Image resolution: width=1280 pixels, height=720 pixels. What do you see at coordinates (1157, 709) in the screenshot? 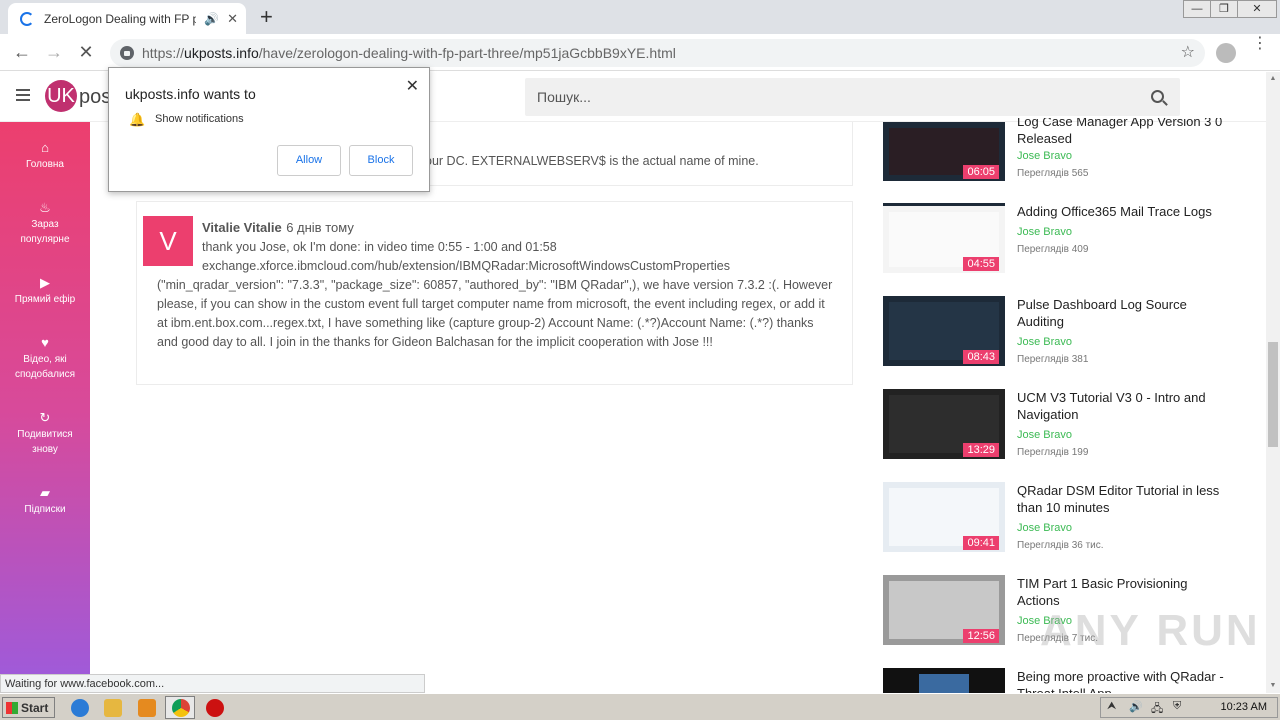
I see `network-icon: 🖧` at bounding box center [1157, 709].